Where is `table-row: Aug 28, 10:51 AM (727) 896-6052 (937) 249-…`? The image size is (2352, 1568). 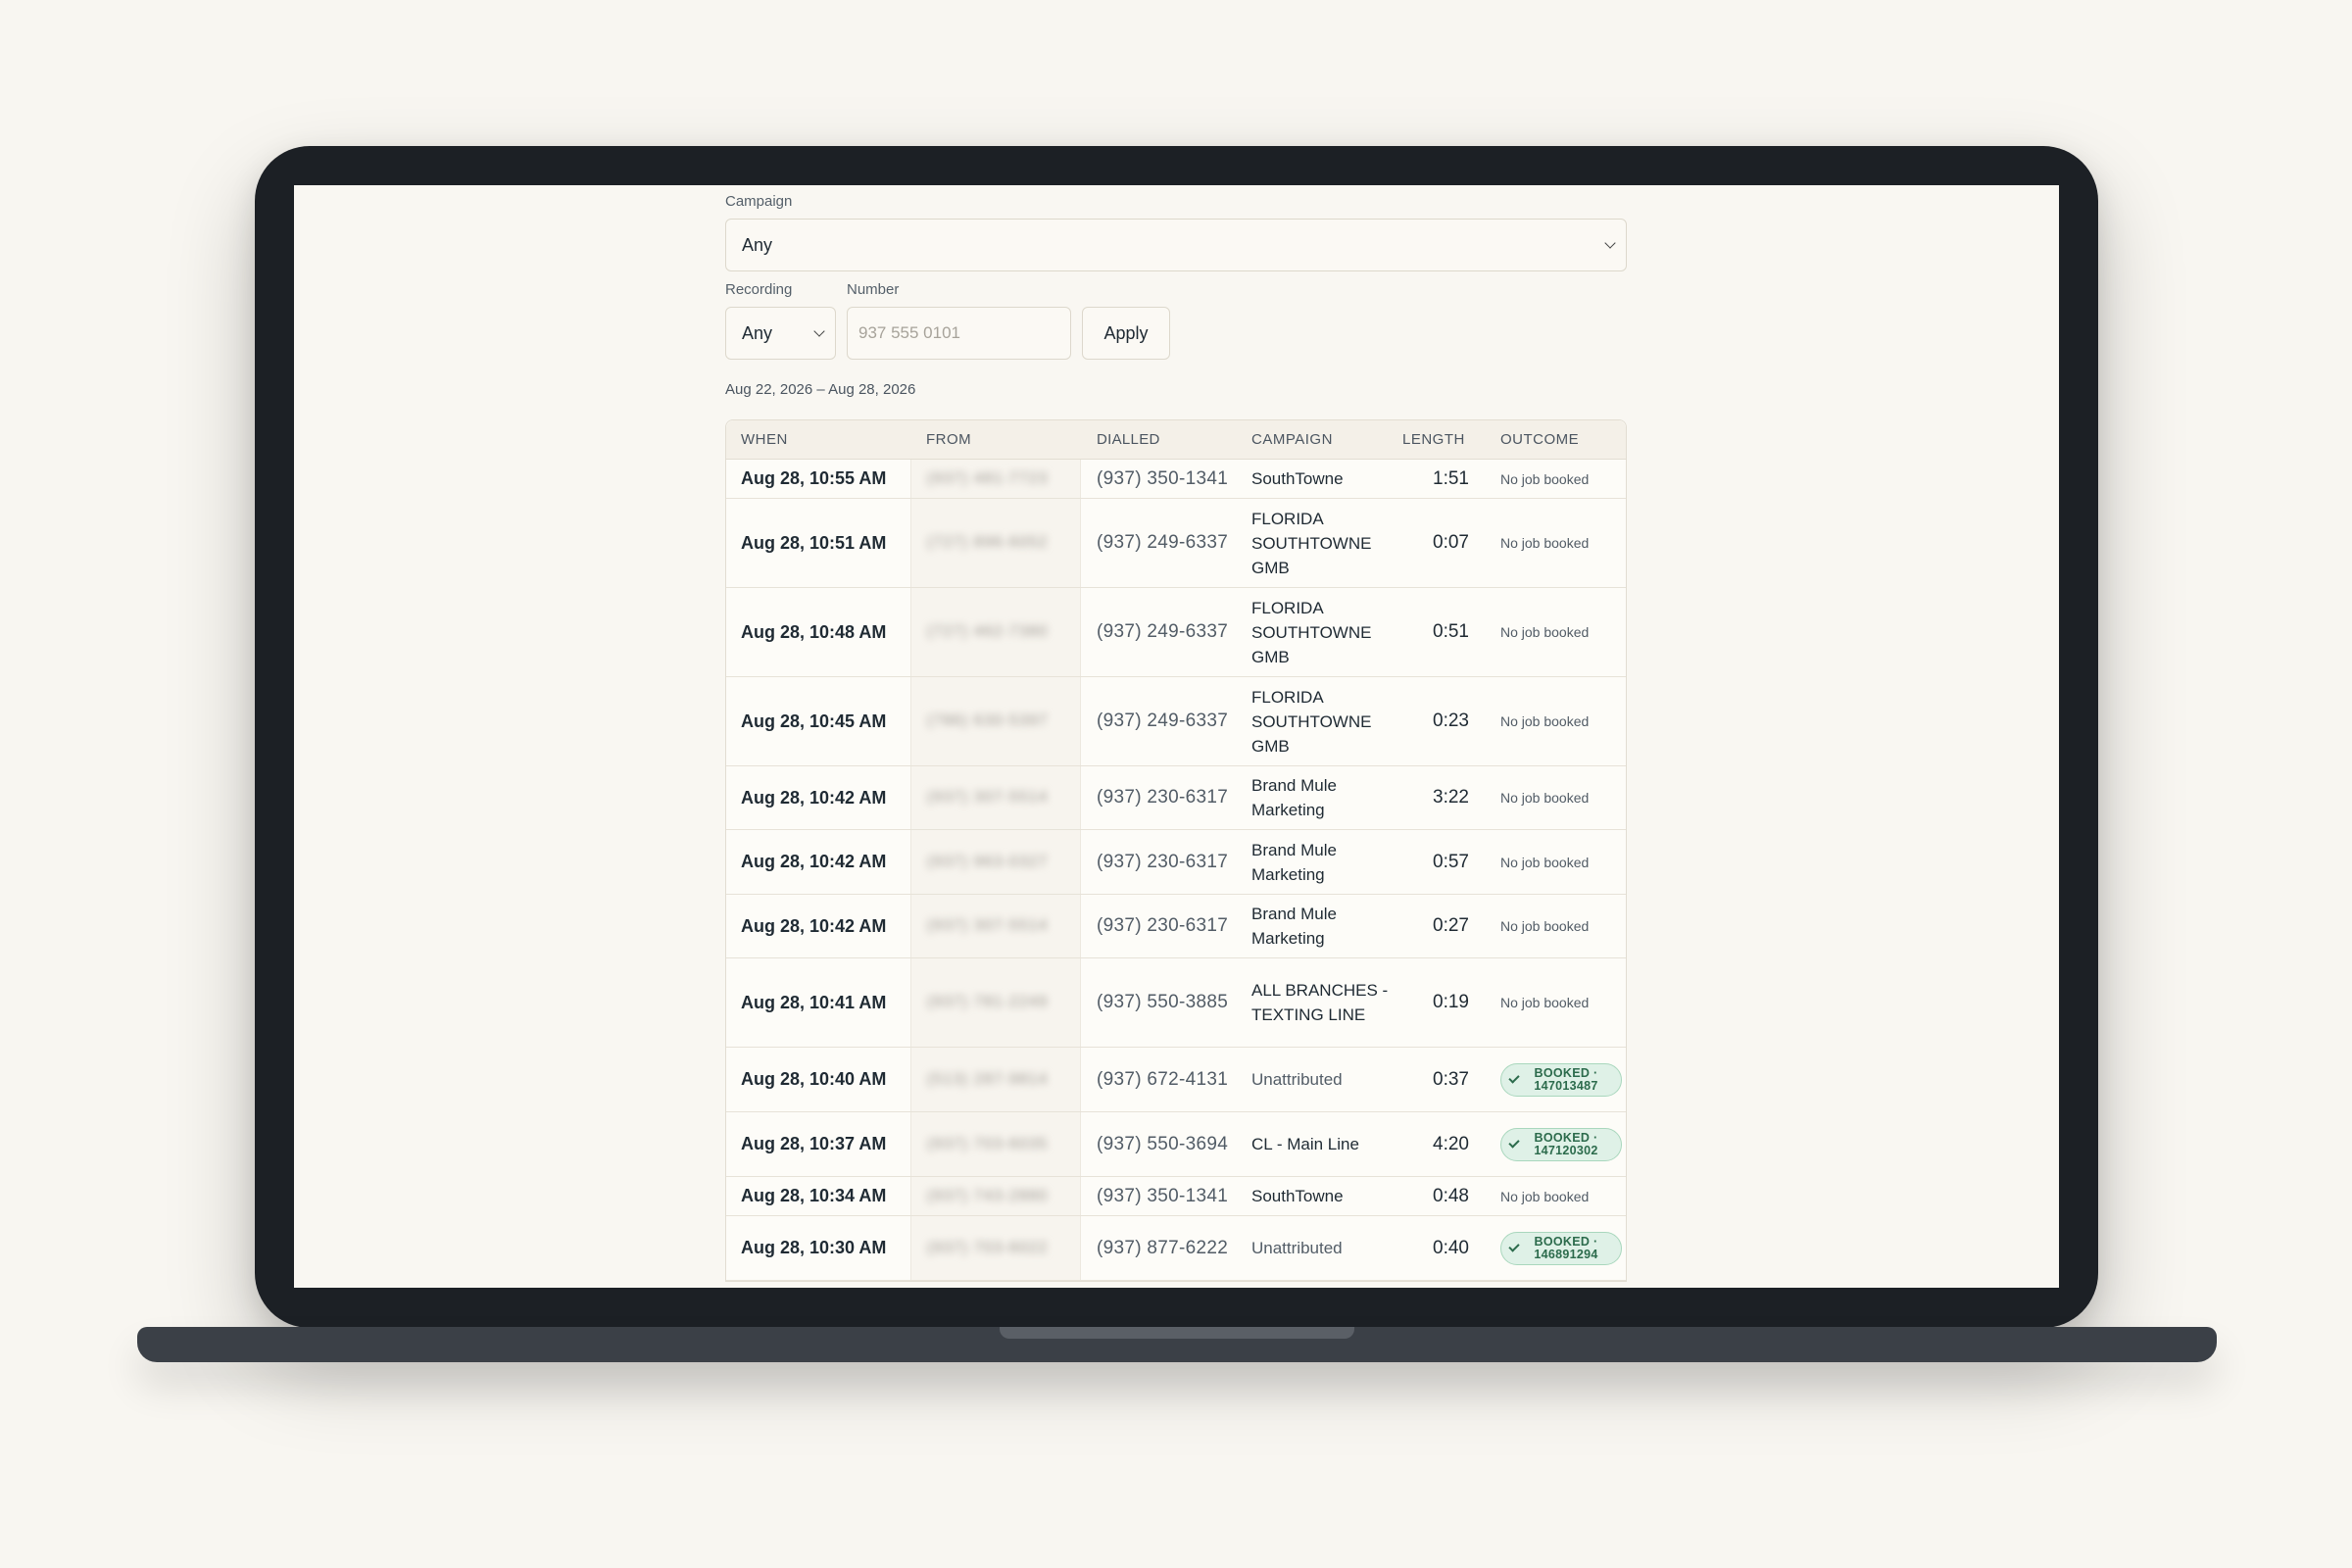 table-row: Aug 28, 10:51 AM (727) 896-6052 (937) 249-… is located at coordinates (1176, 543).